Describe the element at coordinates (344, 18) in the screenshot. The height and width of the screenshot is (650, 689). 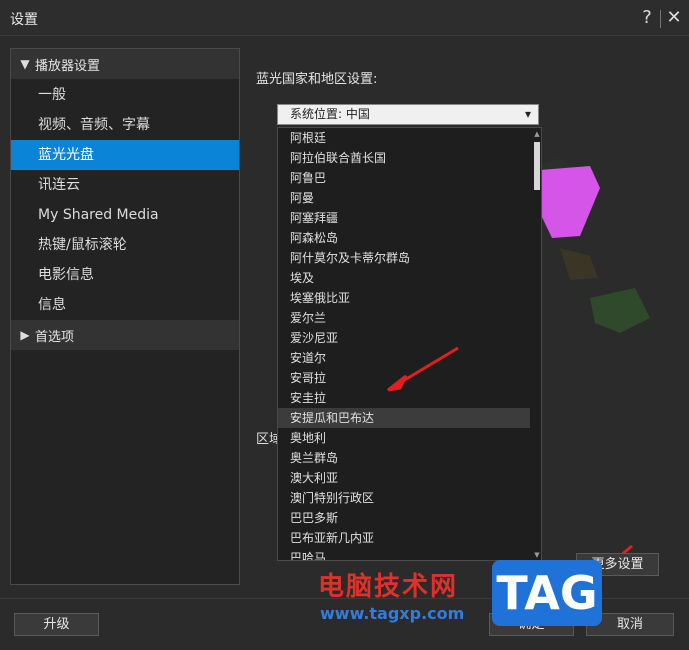
I see `title-bar` at that location.